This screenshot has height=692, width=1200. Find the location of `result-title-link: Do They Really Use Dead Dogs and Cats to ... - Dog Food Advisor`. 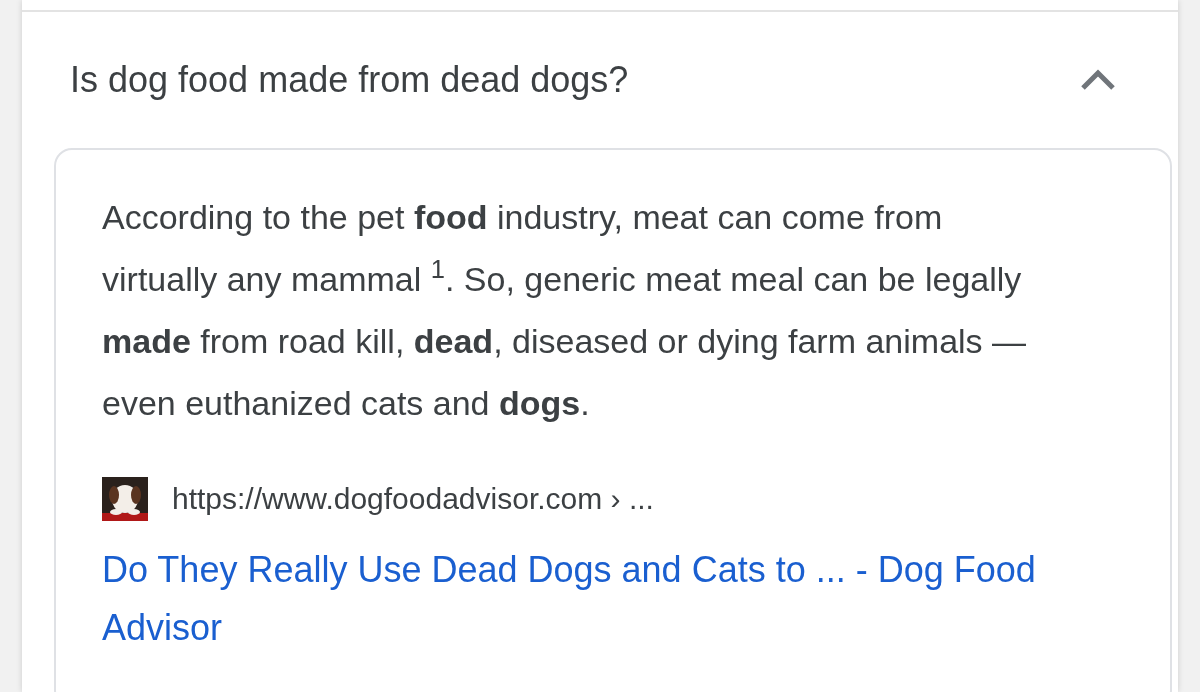

result-title-link: Do They Really Use Dead Dogs and Cats to ... - Dog Food Advisor is located at coordinates (582, 599).